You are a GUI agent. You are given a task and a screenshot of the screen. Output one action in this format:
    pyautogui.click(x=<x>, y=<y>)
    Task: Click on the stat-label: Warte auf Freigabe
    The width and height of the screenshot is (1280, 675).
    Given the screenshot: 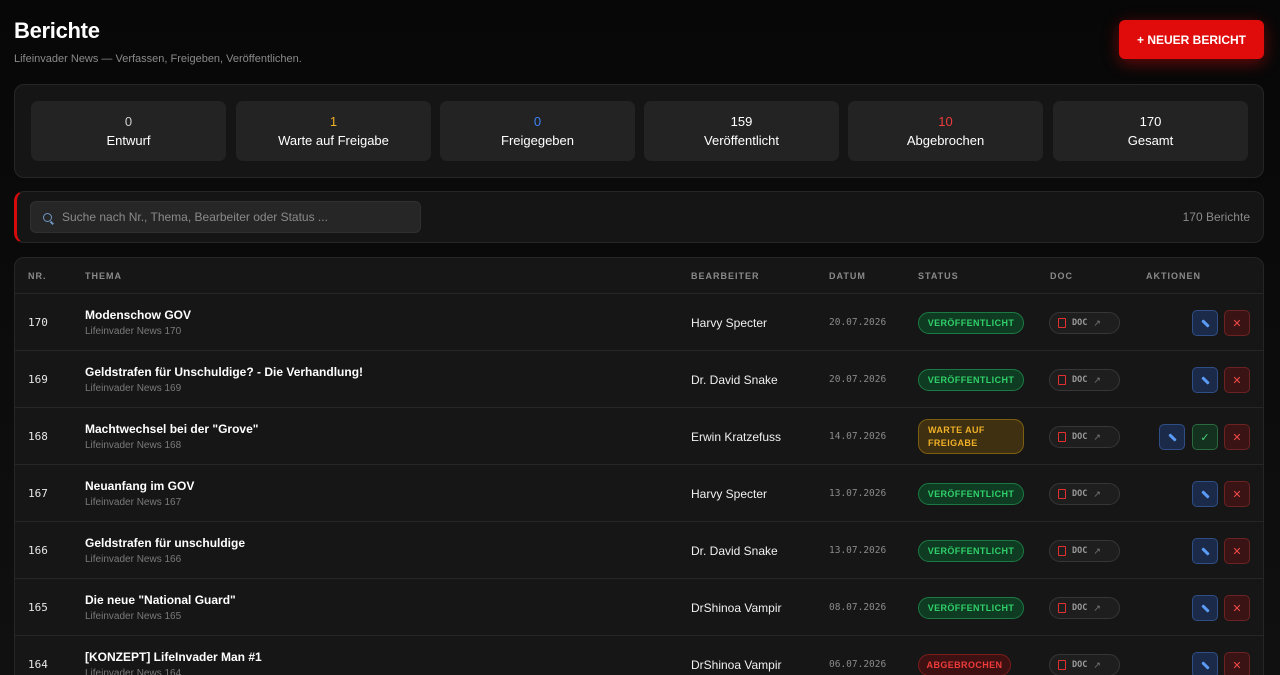 What is the action you would take?
    pyautogui.click(x=333, y=140)
    